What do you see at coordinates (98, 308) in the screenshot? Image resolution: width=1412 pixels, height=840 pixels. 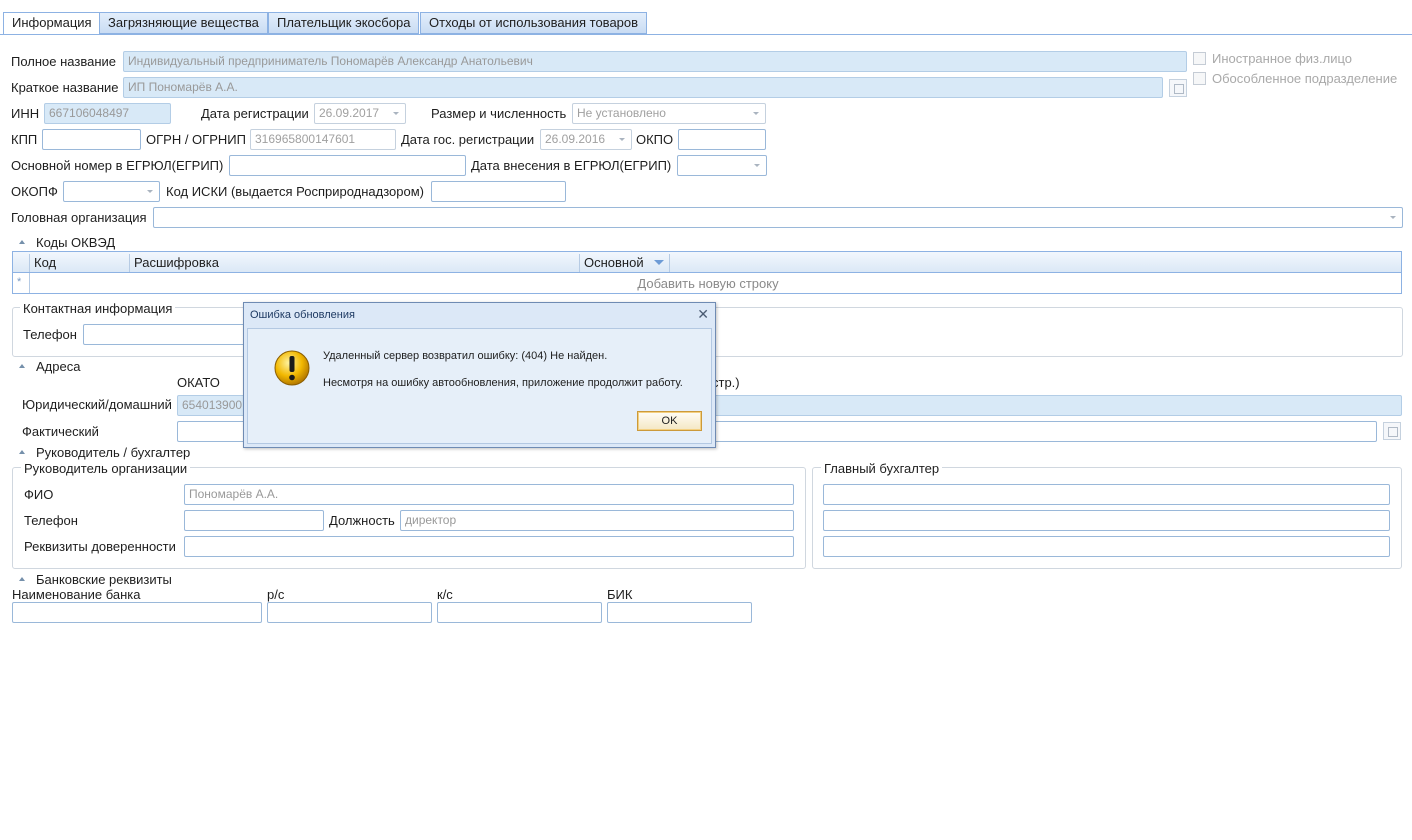 I see `contact-group-title: Контактная информация` at bounding box center [98, 308].